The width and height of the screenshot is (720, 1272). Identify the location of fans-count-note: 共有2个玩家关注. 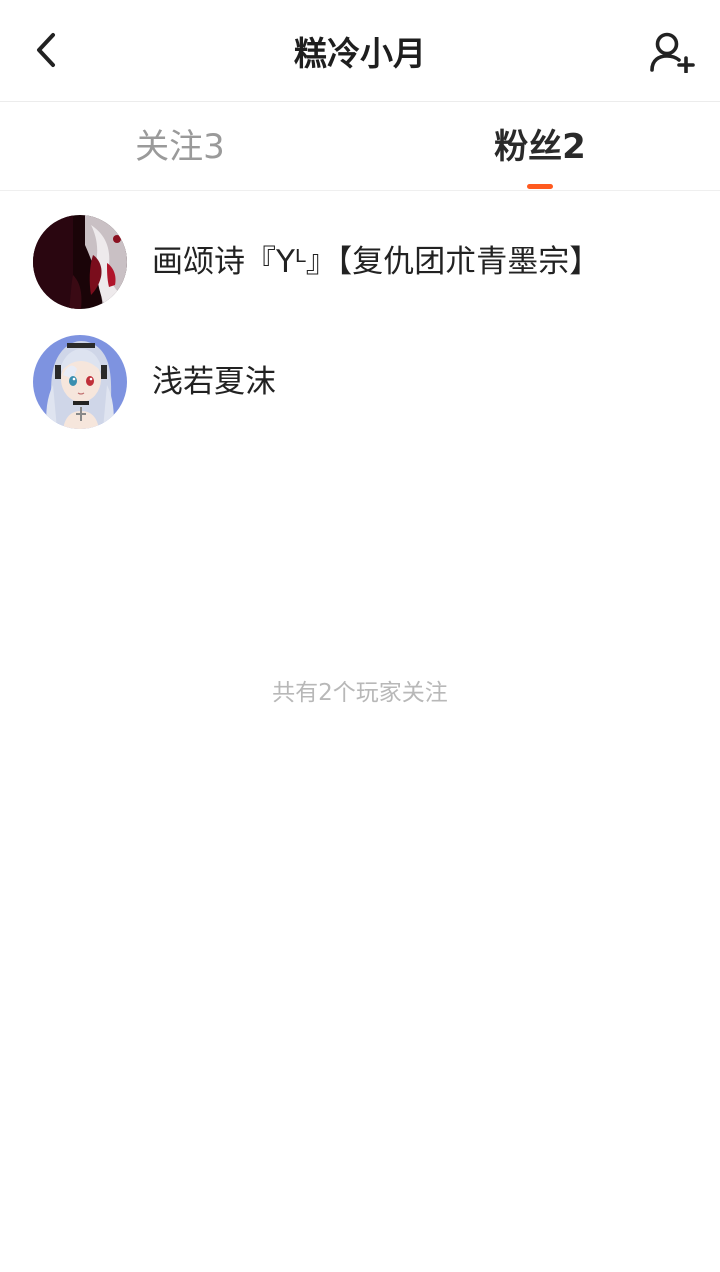
(360, 693).